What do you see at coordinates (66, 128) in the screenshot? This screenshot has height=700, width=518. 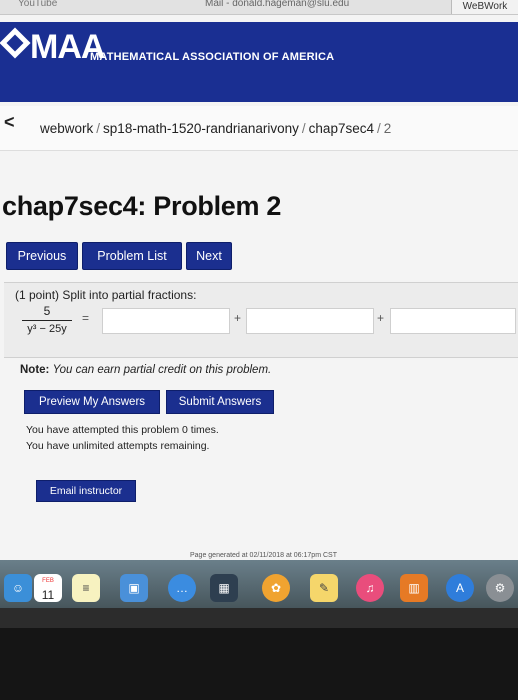 I see `breadcrumb-webwork: webwork` at bounding box center [66, 128].